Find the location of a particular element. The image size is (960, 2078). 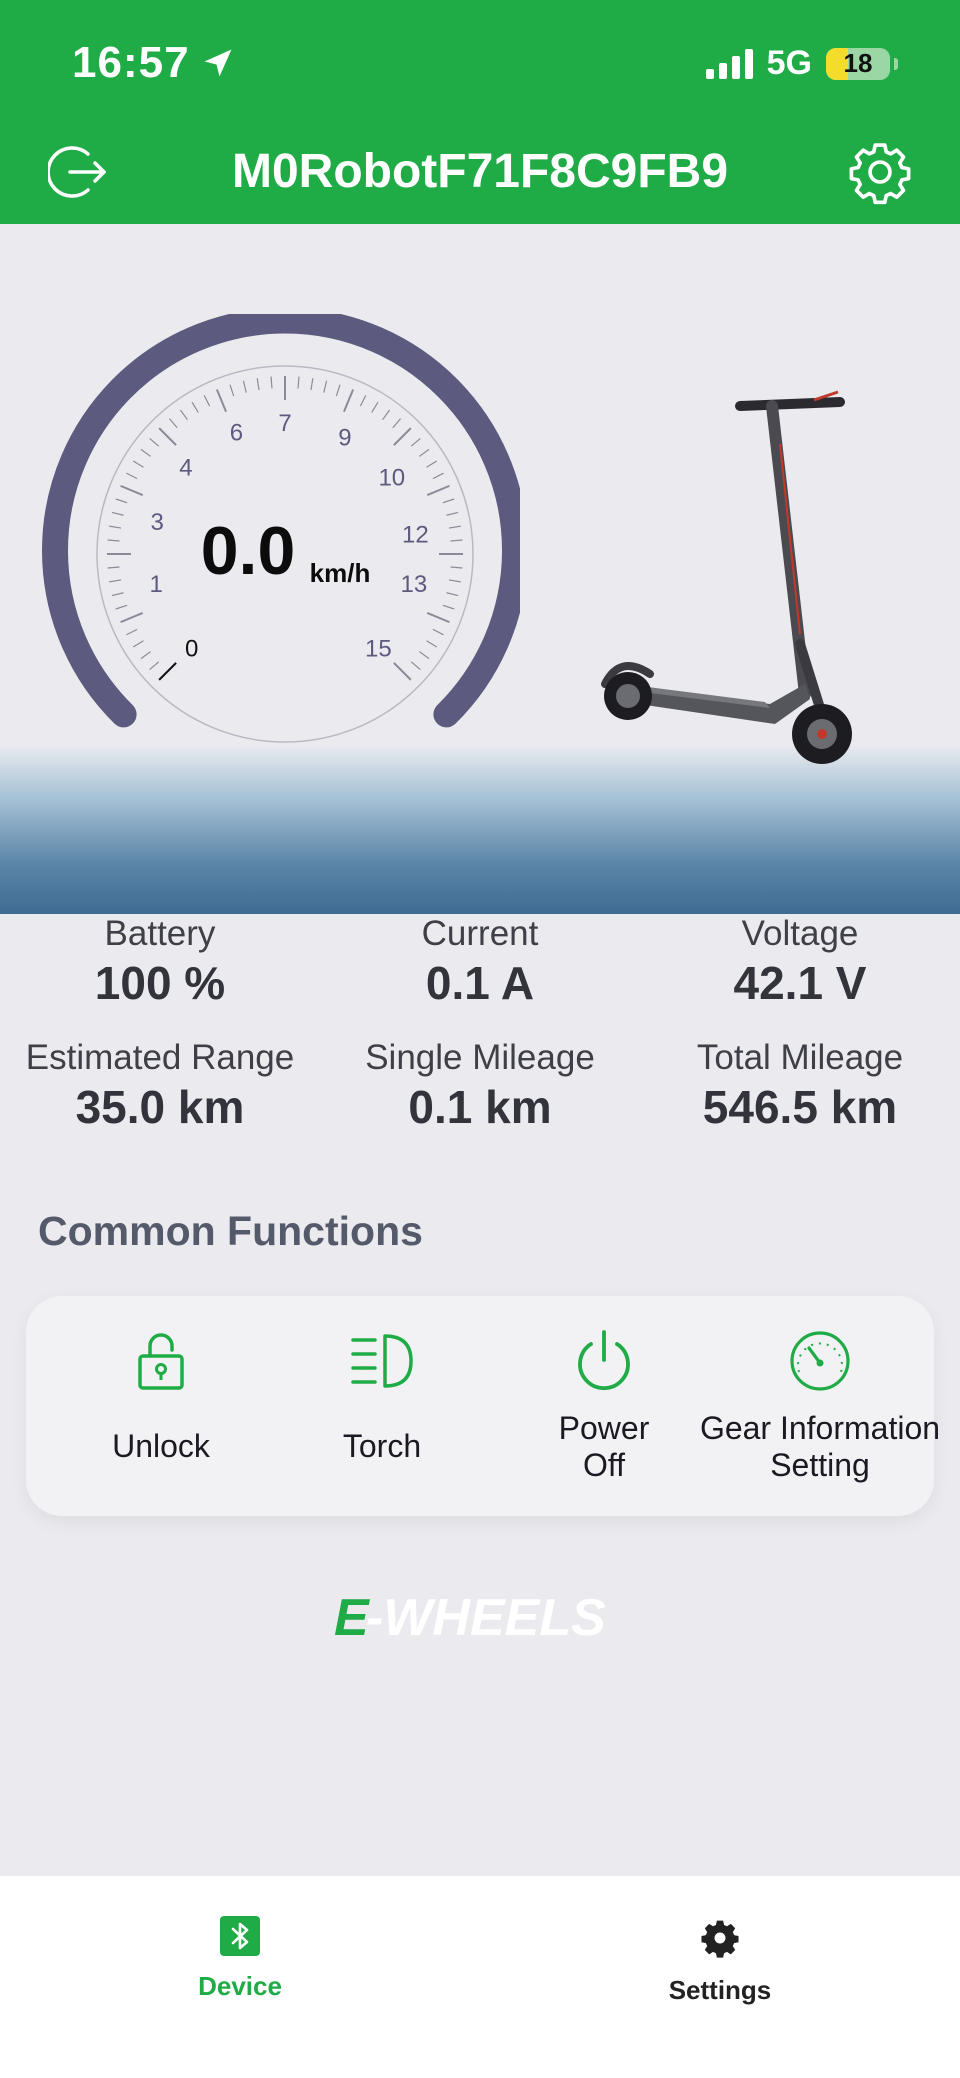

speed-value: 0.0 is located at coordinates (248, 551).